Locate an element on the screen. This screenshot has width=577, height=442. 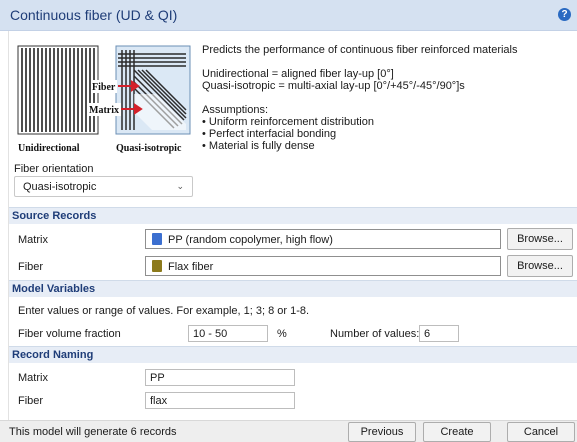
caption-quasi-isotropic: Quasi-isotropic is located at coordinates (149, 148).